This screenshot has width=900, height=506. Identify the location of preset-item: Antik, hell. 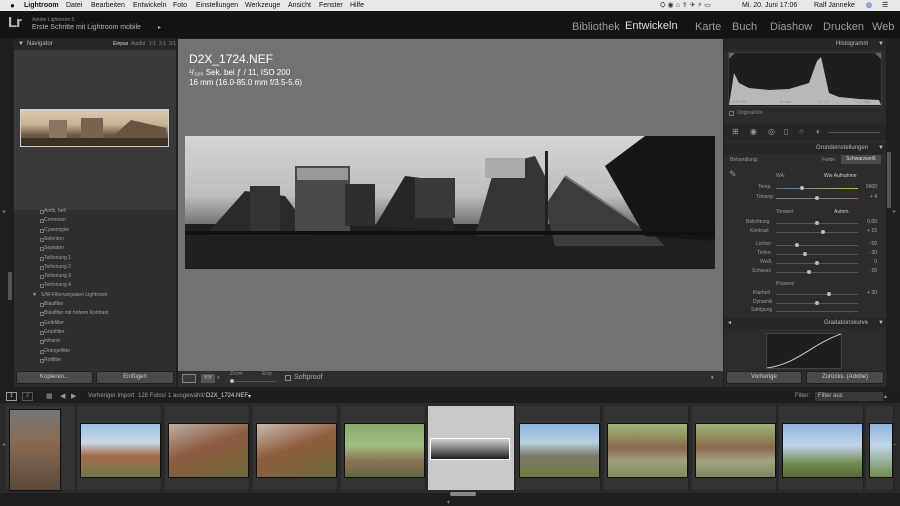
(55, 211).